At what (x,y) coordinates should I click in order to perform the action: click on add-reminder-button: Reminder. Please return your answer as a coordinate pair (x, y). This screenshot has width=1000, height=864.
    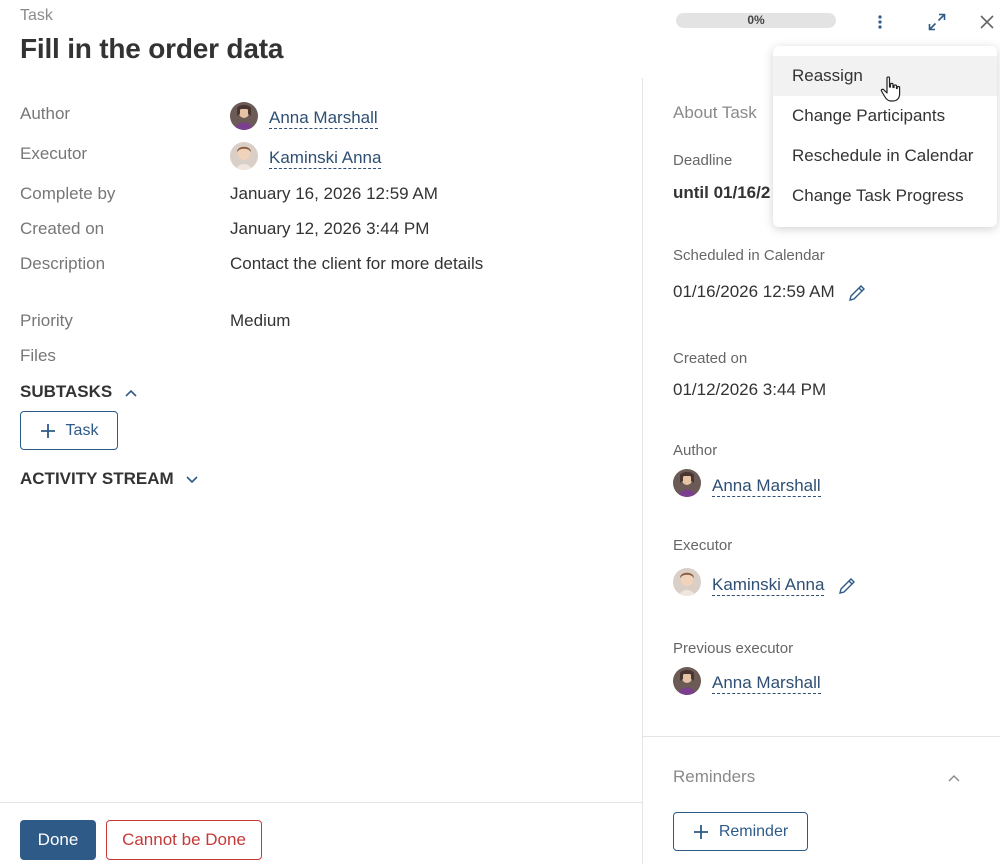
    Looking at the image, I should click on (740, 831).